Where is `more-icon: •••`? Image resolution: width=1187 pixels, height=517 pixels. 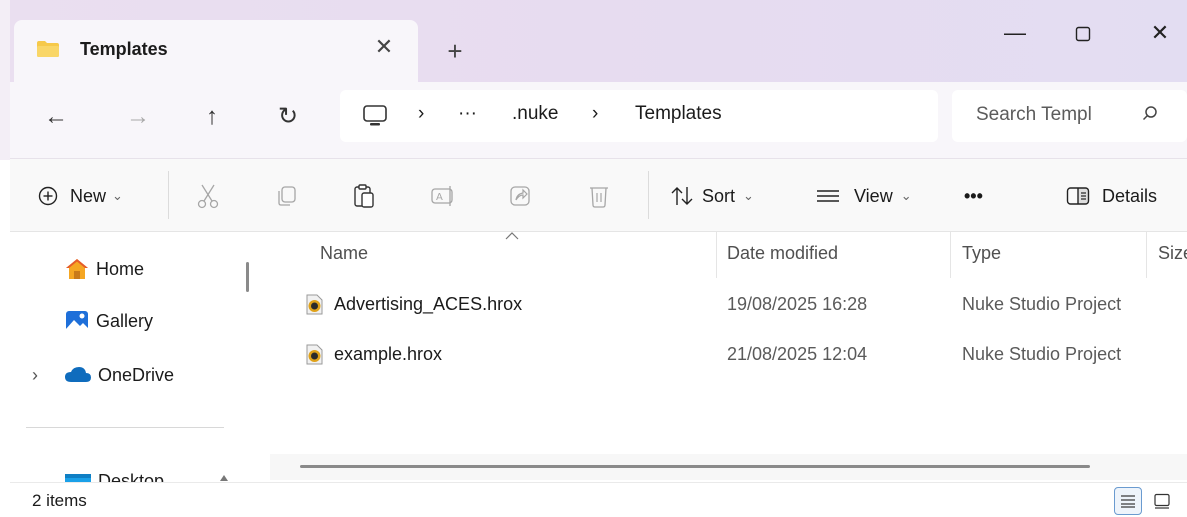 more-icon: ••• is located at coordinates (973, 195).